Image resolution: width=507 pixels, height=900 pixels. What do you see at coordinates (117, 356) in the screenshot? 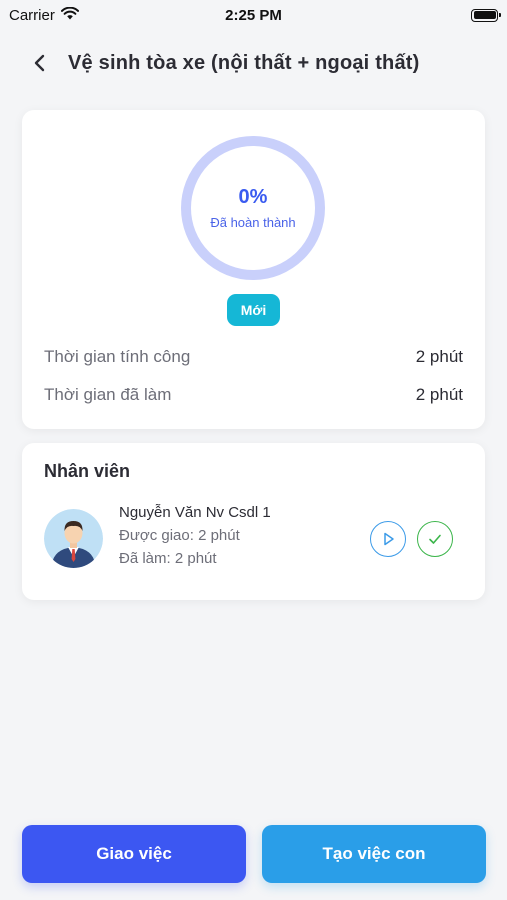
I see `info-label: Thời gian tính công` at bounding box center [117, 356].